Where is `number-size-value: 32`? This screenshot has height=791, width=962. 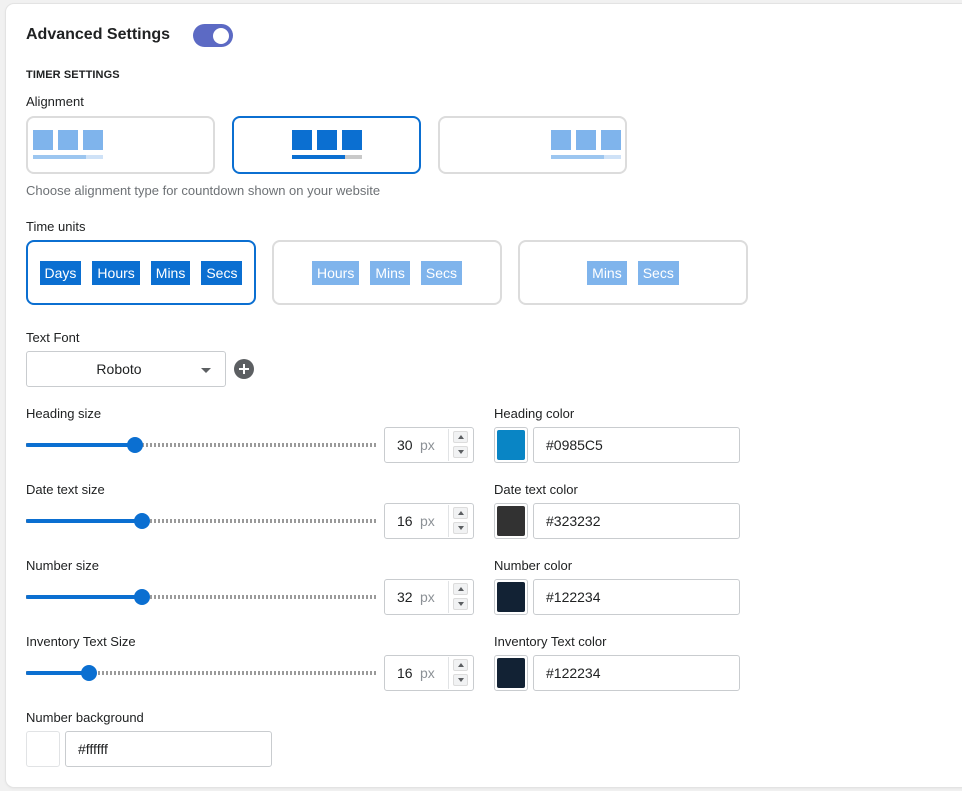
number-size-value: 32 is located at coordinates (405, 597).